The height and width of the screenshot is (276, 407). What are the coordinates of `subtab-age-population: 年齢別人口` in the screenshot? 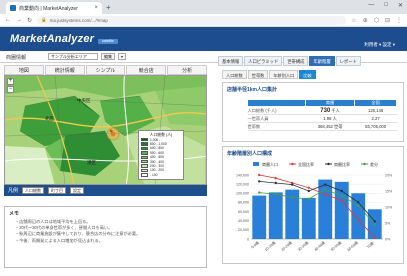 It's located at (284, 74).